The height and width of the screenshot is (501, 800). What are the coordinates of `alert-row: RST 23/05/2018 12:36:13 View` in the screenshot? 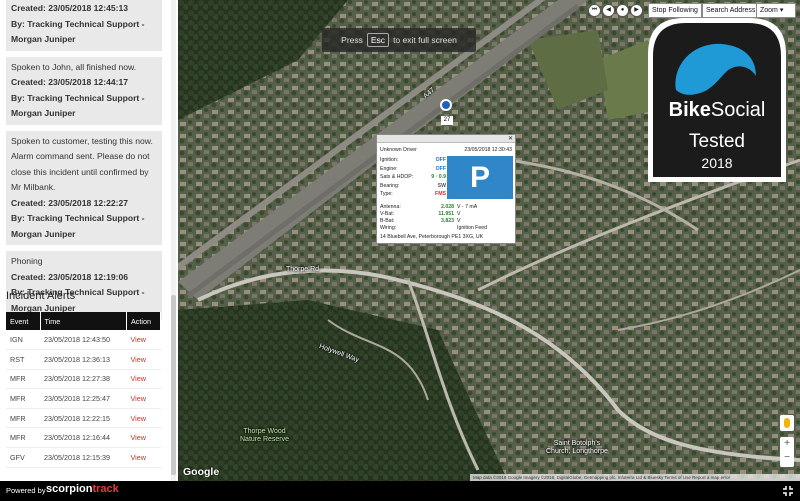 It's located at (83, 359).